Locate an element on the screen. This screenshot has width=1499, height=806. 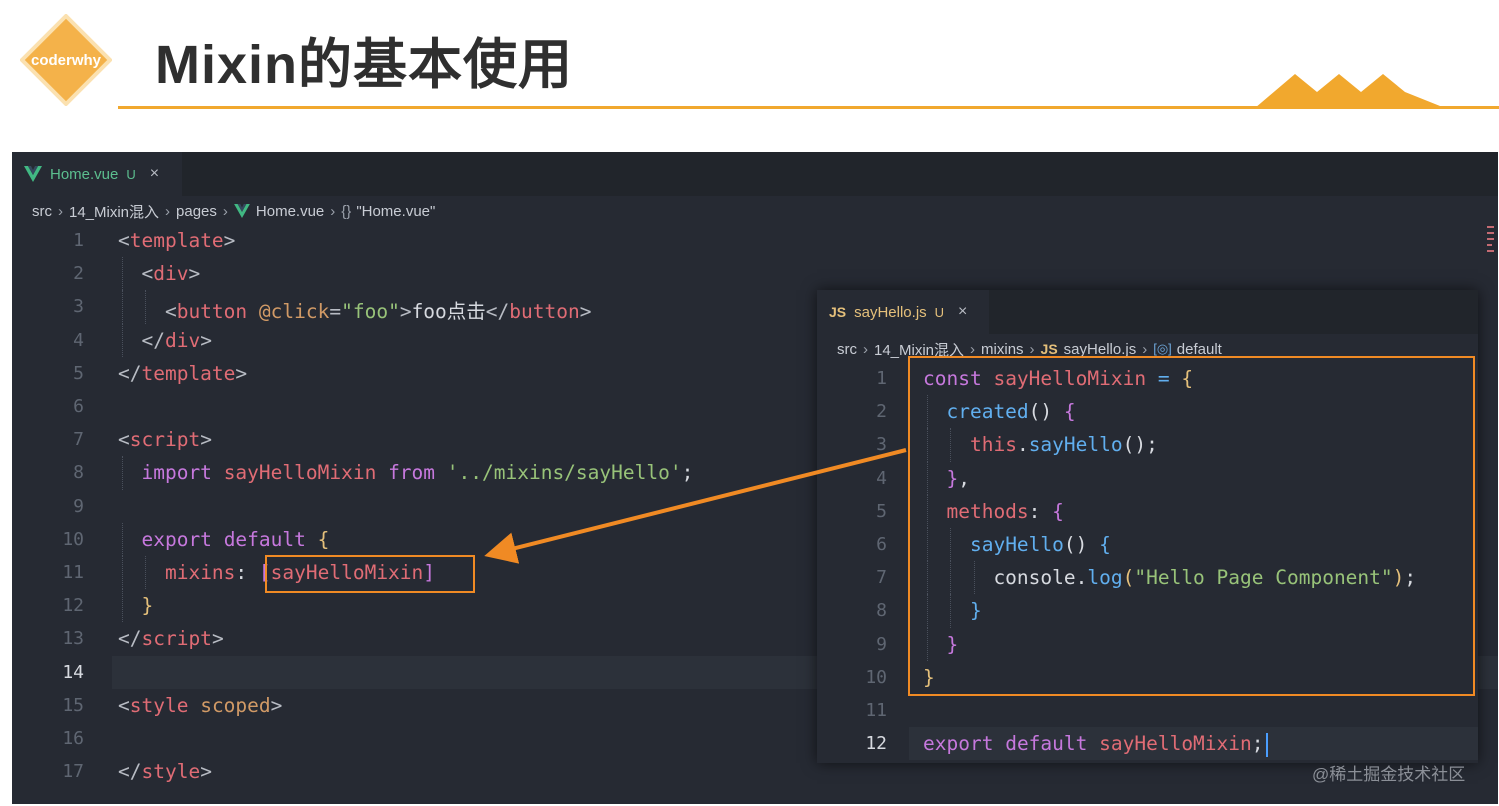
code-line: <style scoped> is located at coordinates (200, 705).